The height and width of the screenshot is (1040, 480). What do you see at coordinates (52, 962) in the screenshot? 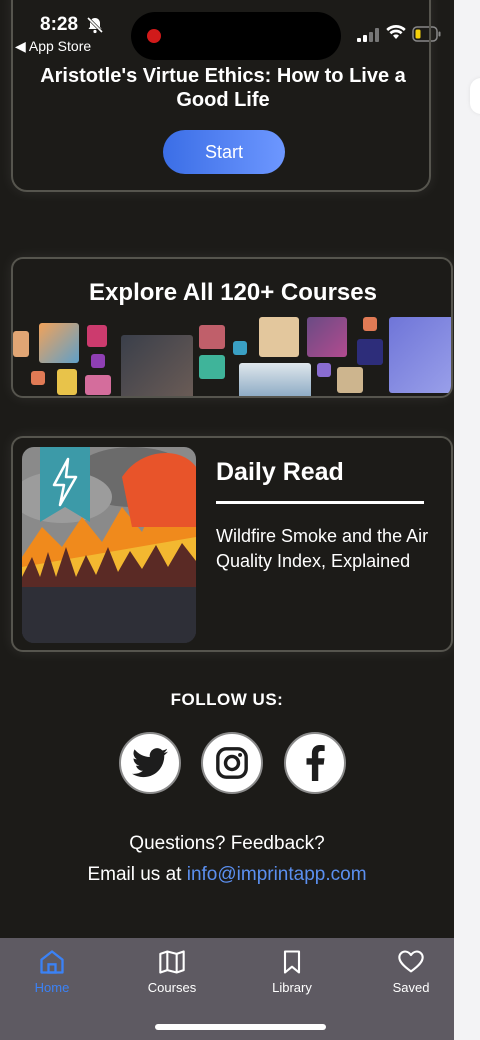
I see `home-icon` at bounding box center [52, 962].